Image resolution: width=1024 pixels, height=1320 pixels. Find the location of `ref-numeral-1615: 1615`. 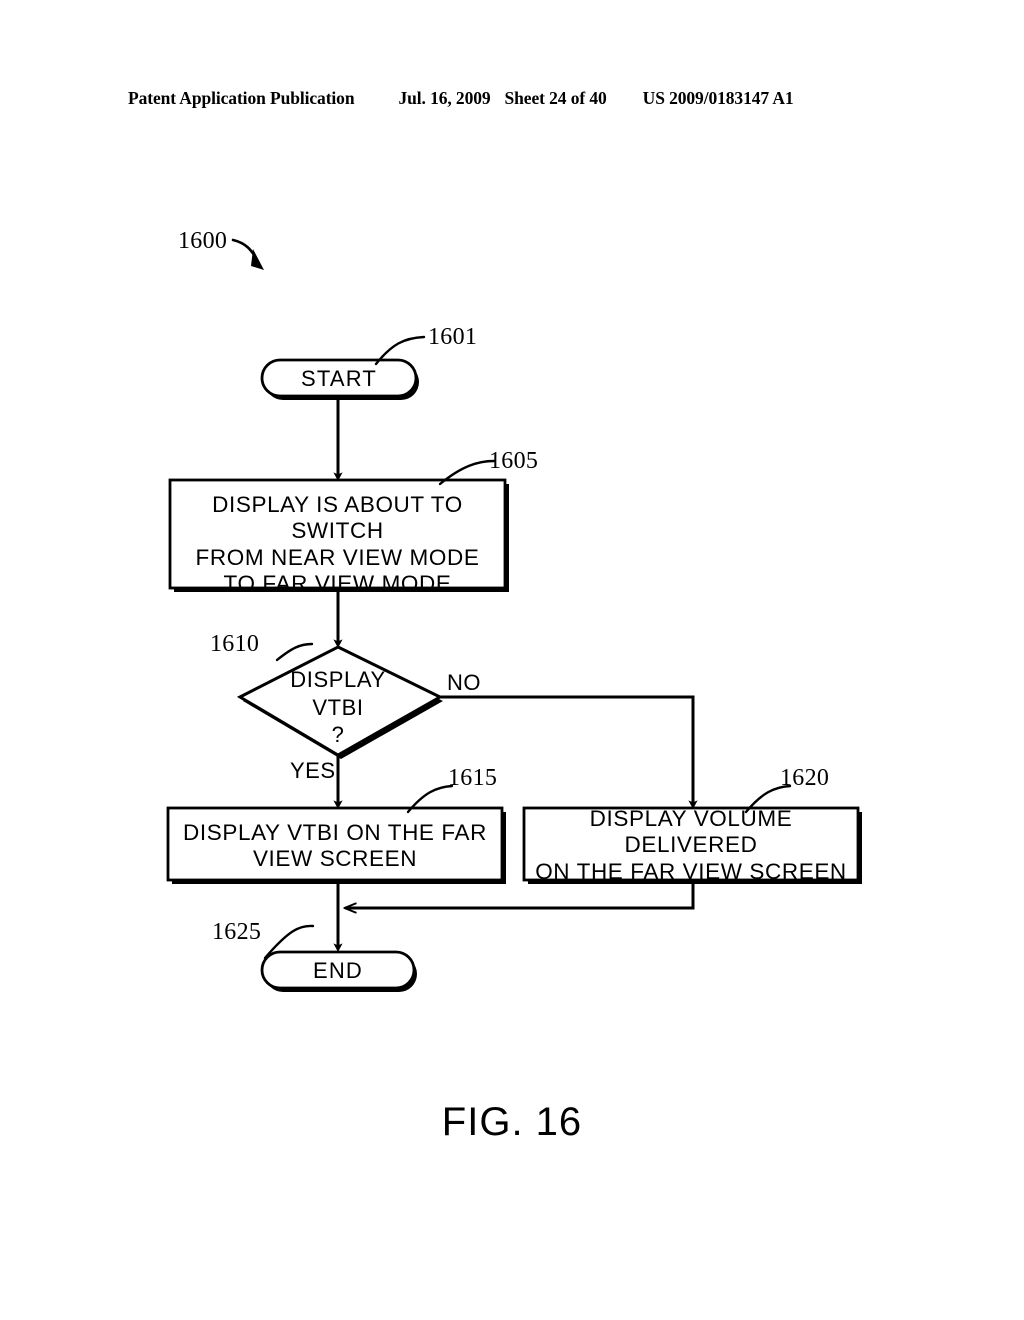

ref-numeral-1615: 1615 is located at coordinates (473, 778).